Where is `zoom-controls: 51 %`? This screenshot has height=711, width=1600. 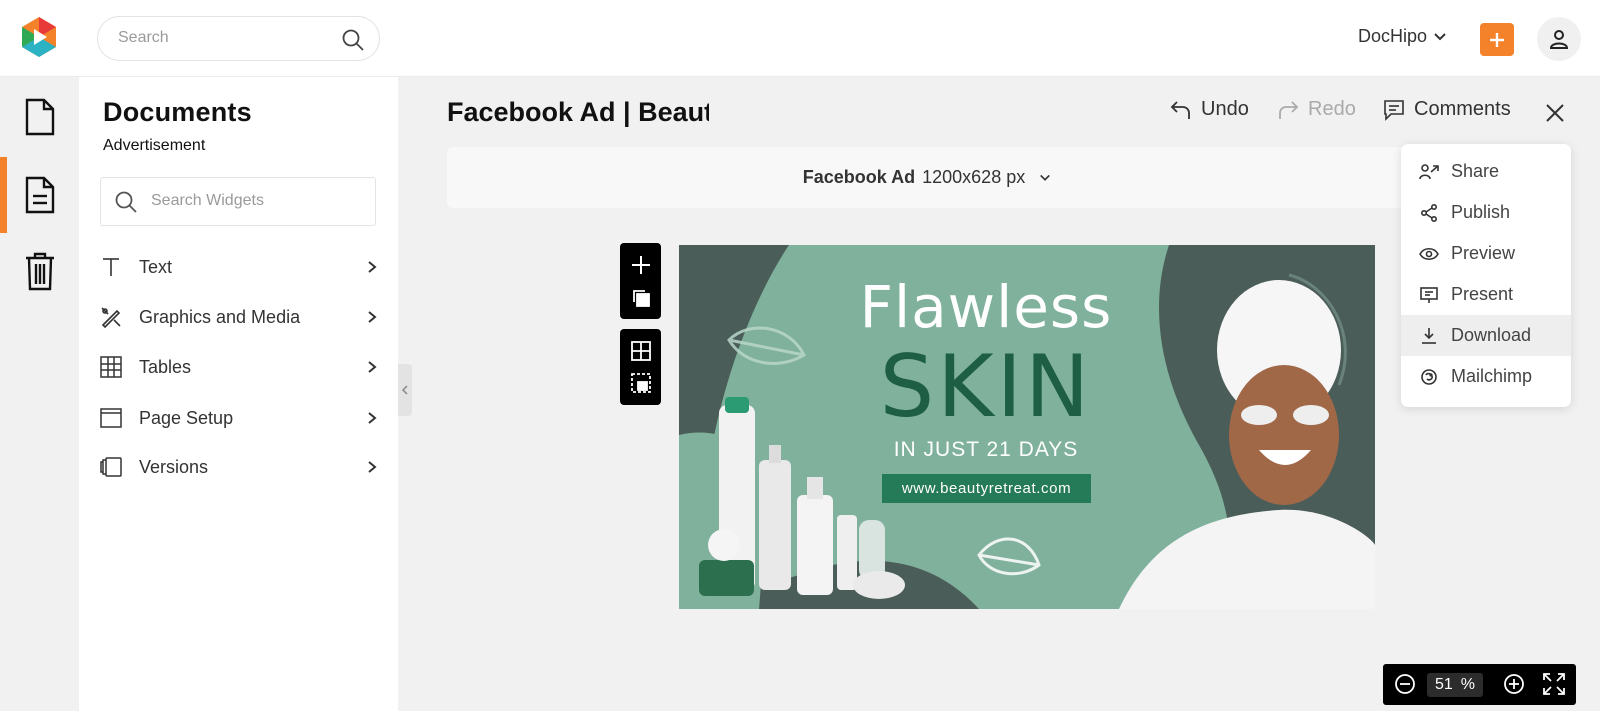 zoom-controls: 51 % is located at coordinates (1479, 684).